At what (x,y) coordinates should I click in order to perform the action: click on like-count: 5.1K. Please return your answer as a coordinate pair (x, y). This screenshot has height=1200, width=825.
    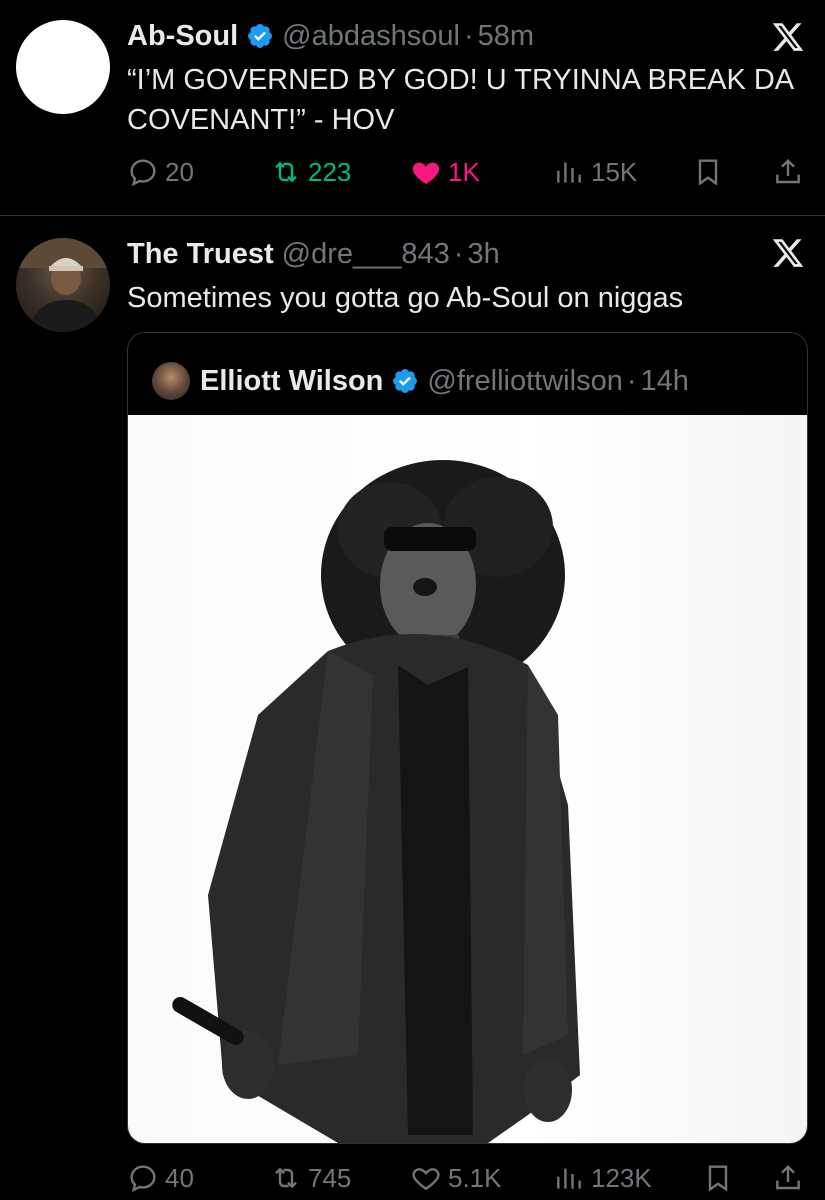
    Looking at the image, I should click on (475, 1177).